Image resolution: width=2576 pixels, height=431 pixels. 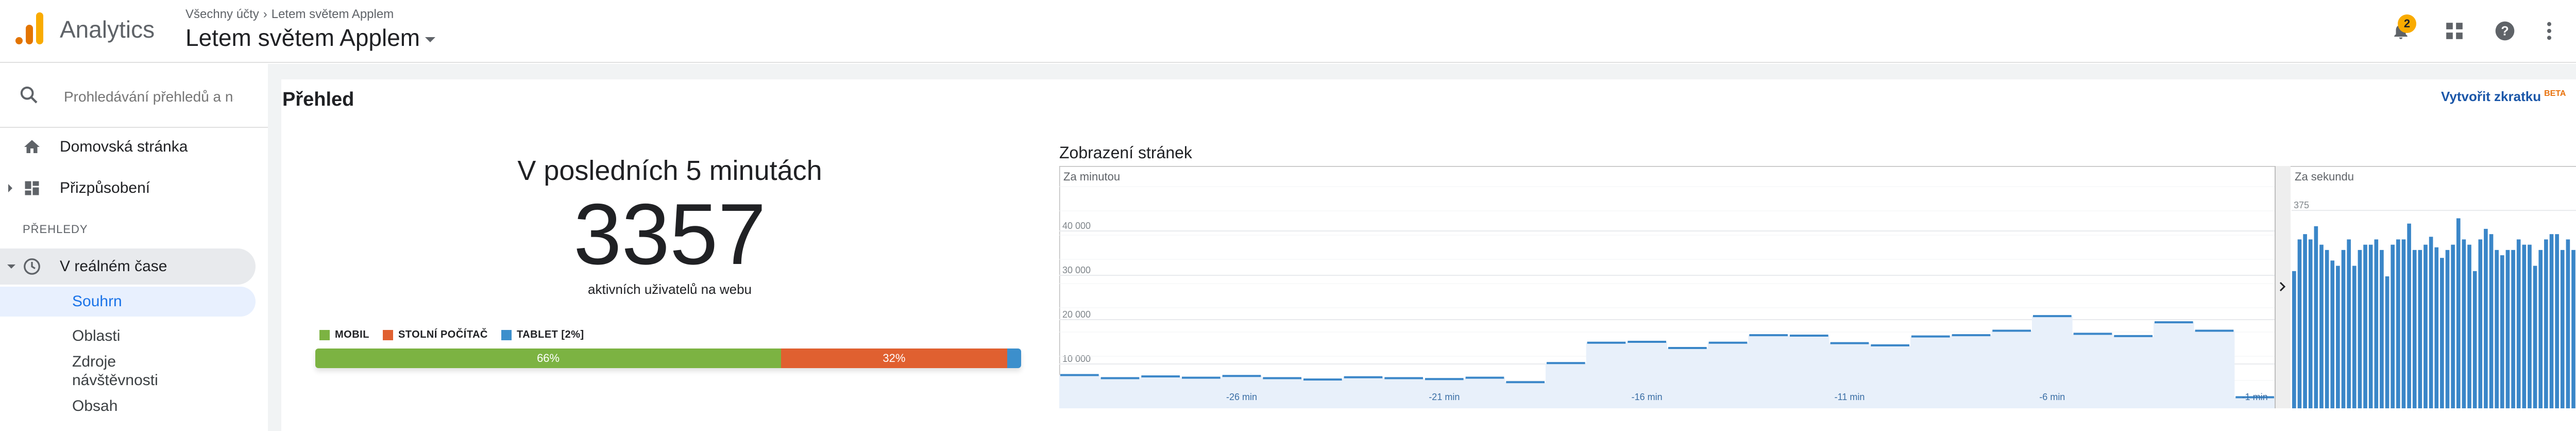 I want to click on app-name: Analytics, so click(x=108, y=29).